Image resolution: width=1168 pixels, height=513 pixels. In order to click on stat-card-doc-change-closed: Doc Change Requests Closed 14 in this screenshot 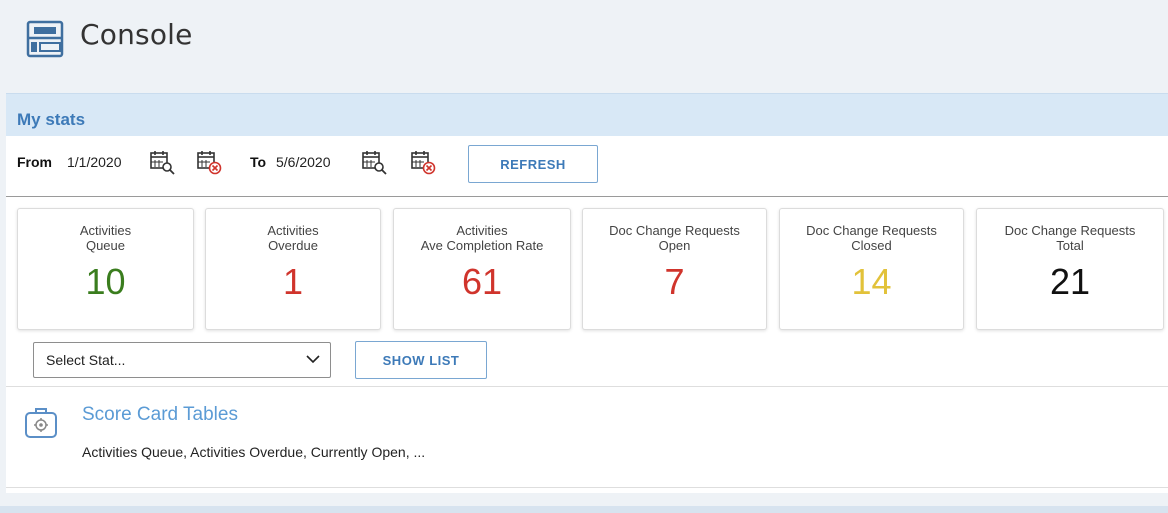, I will do `click(871, 269)`.